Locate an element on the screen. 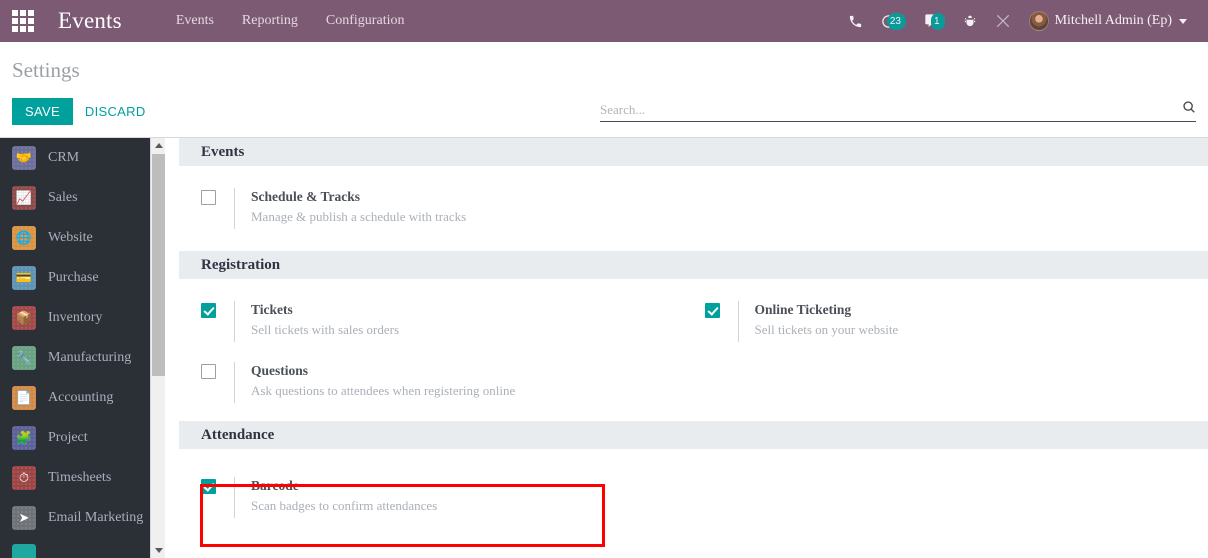  manufacturing-wrench-icon: 🔧 is located at coordinates (24, 358).